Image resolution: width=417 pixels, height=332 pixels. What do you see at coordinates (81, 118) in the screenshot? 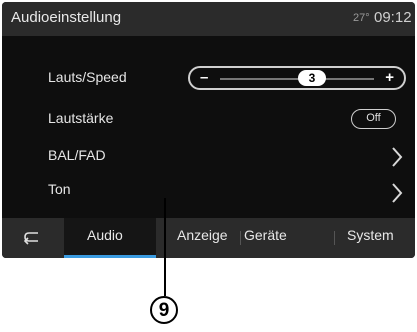
I see `setting-label-loudness: Lautstärke` at bounding box center [81, 118].